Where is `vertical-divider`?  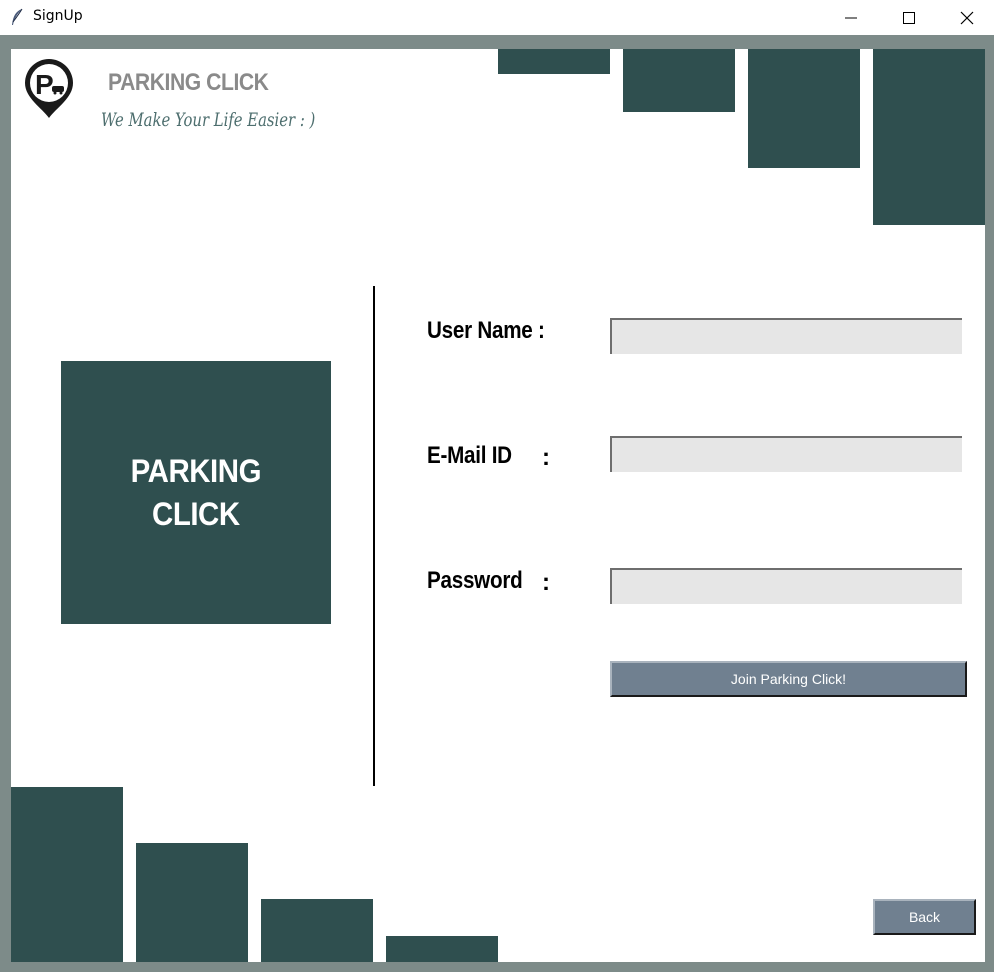 vertical-divider is located at coordinates (374, 536).